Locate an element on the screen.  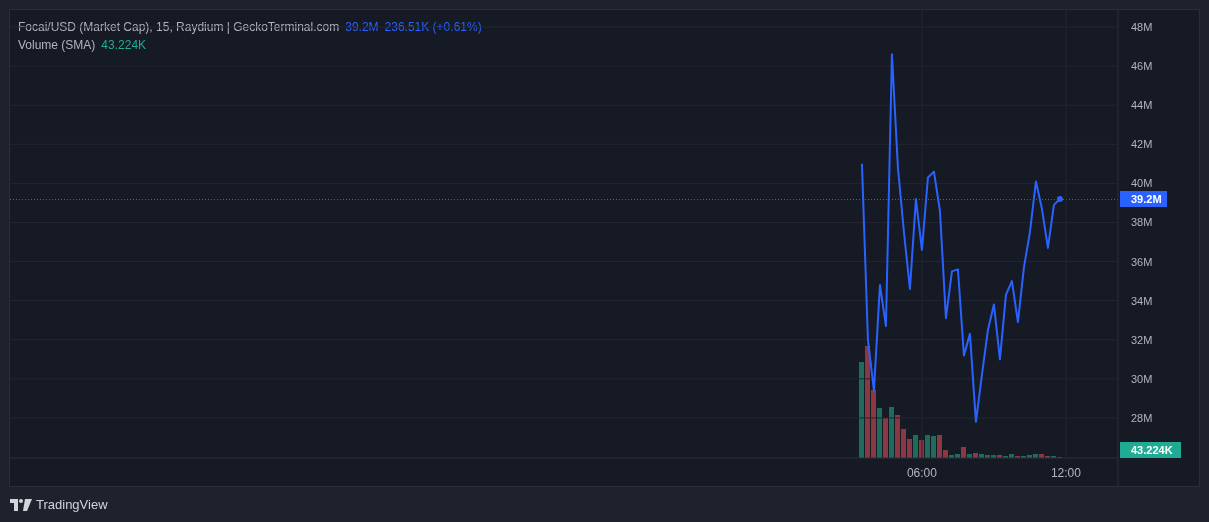
volume-price-label: 43.224K is located at coordinates (1150, 450).